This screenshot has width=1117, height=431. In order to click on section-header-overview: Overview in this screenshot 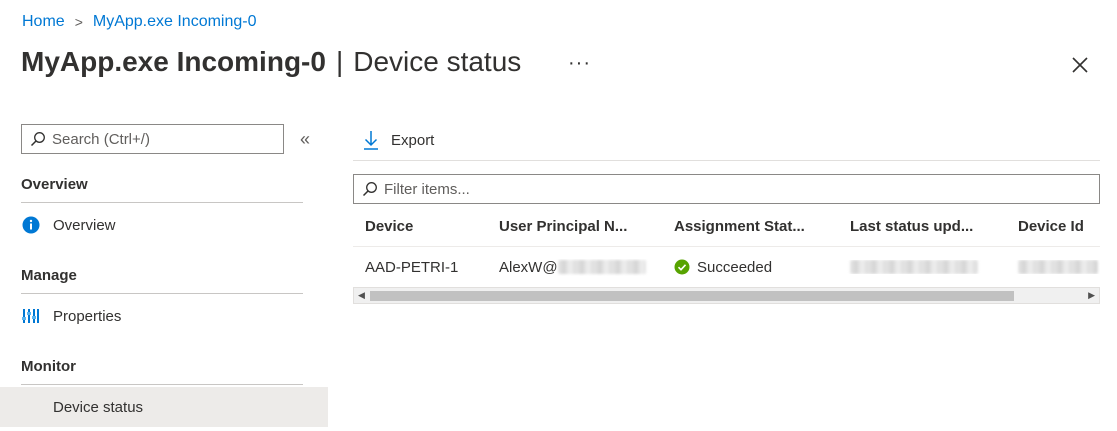, I will do `click(162, 189)`.